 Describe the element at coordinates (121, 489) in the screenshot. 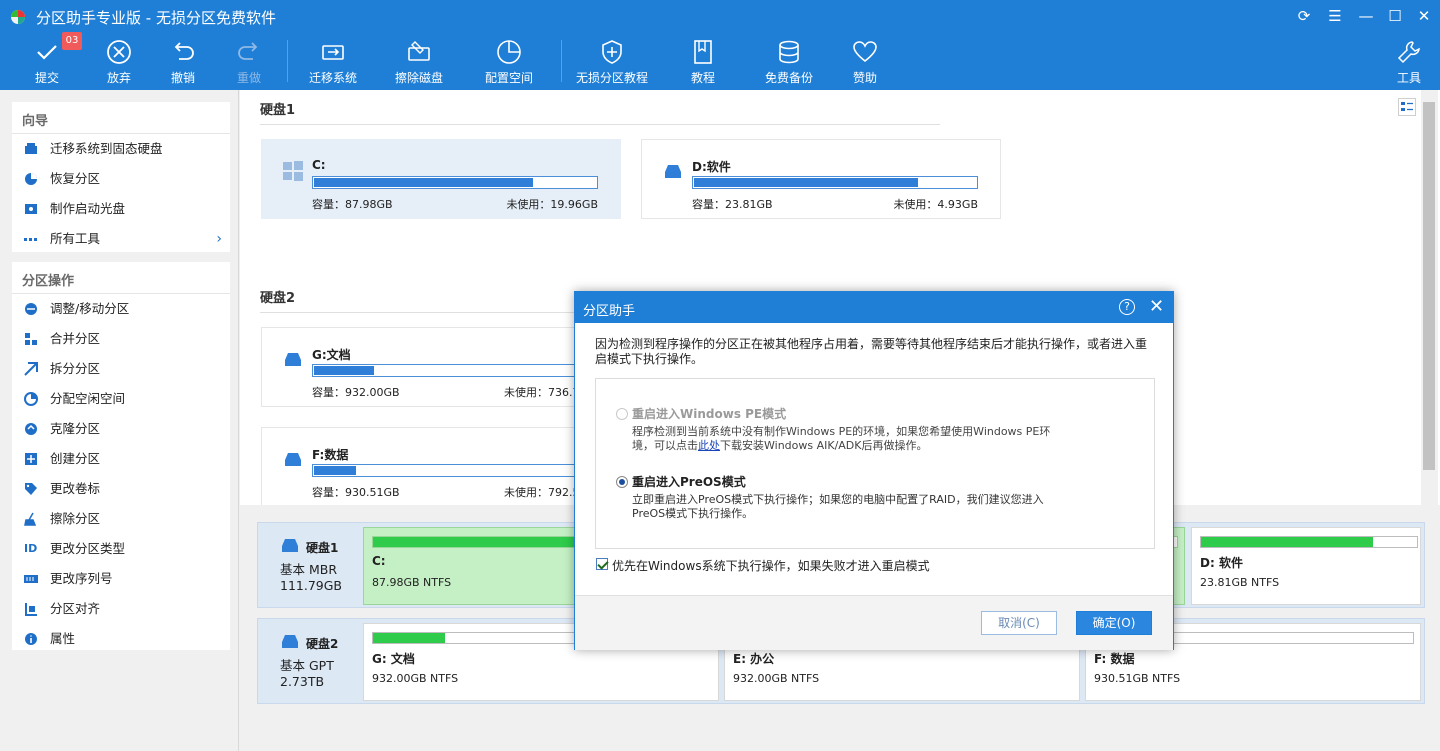

I see `sidebar-item-change-label: 更改卷标` at that location.